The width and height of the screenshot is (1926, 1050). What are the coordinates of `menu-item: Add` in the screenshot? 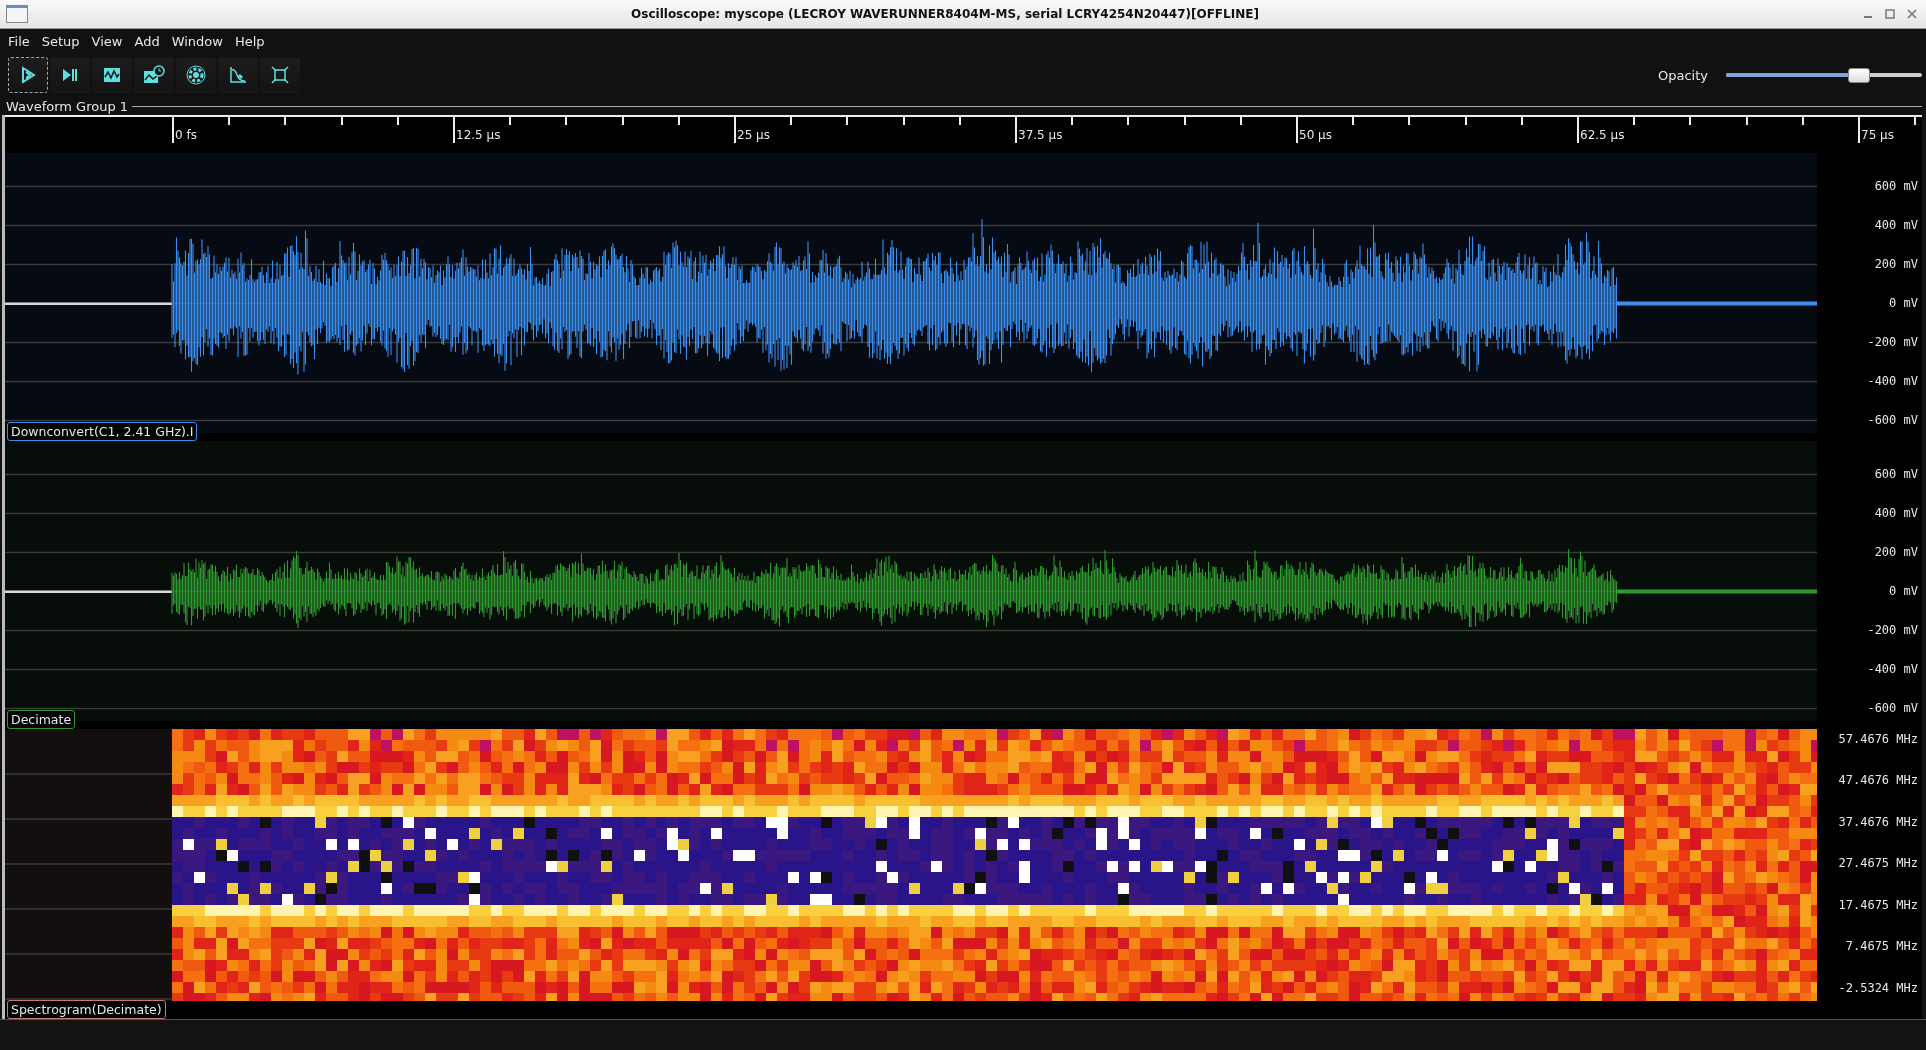 It's located at (147, 41).